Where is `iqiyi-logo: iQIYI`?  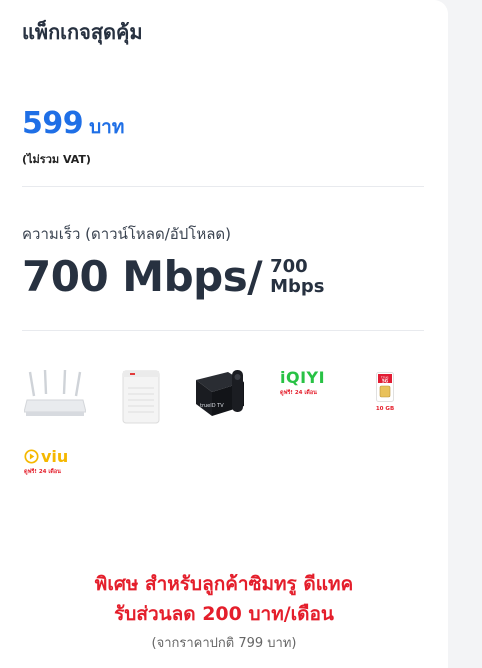 iqiyi-logo: iQIYI is located at coordinates (303, 377).